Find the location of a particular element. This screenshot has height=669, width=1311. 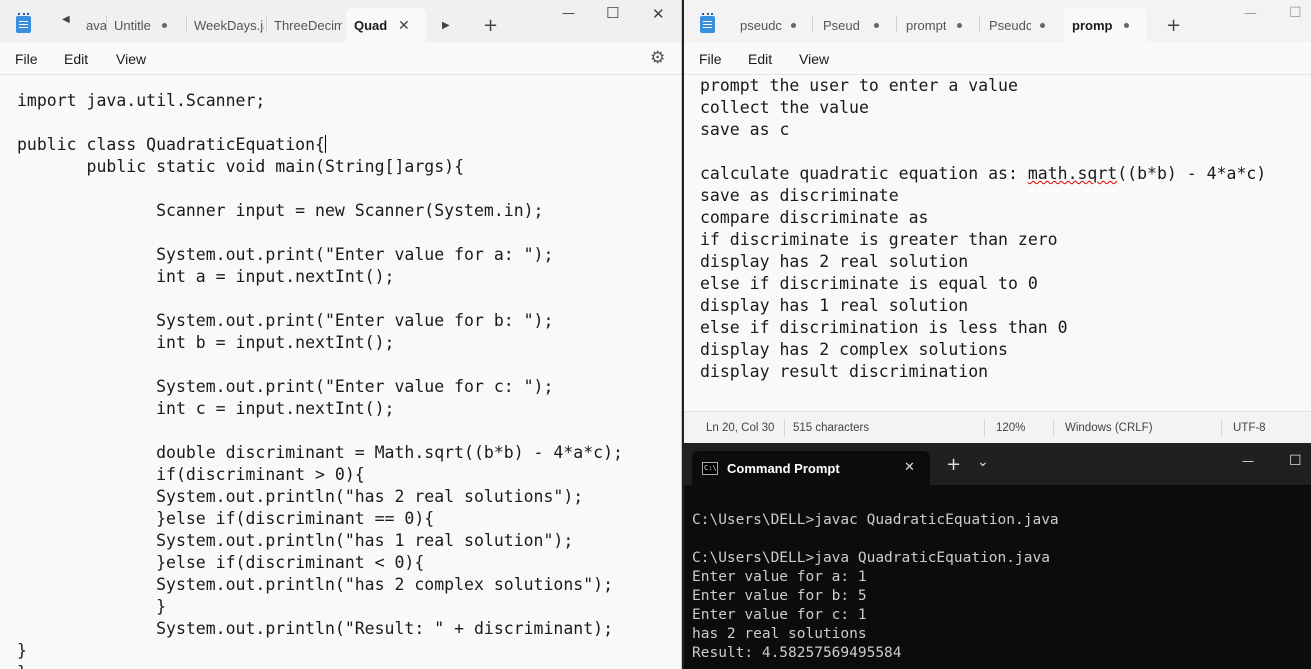

tab-quad: Quad is located at coordinates (386, 25).